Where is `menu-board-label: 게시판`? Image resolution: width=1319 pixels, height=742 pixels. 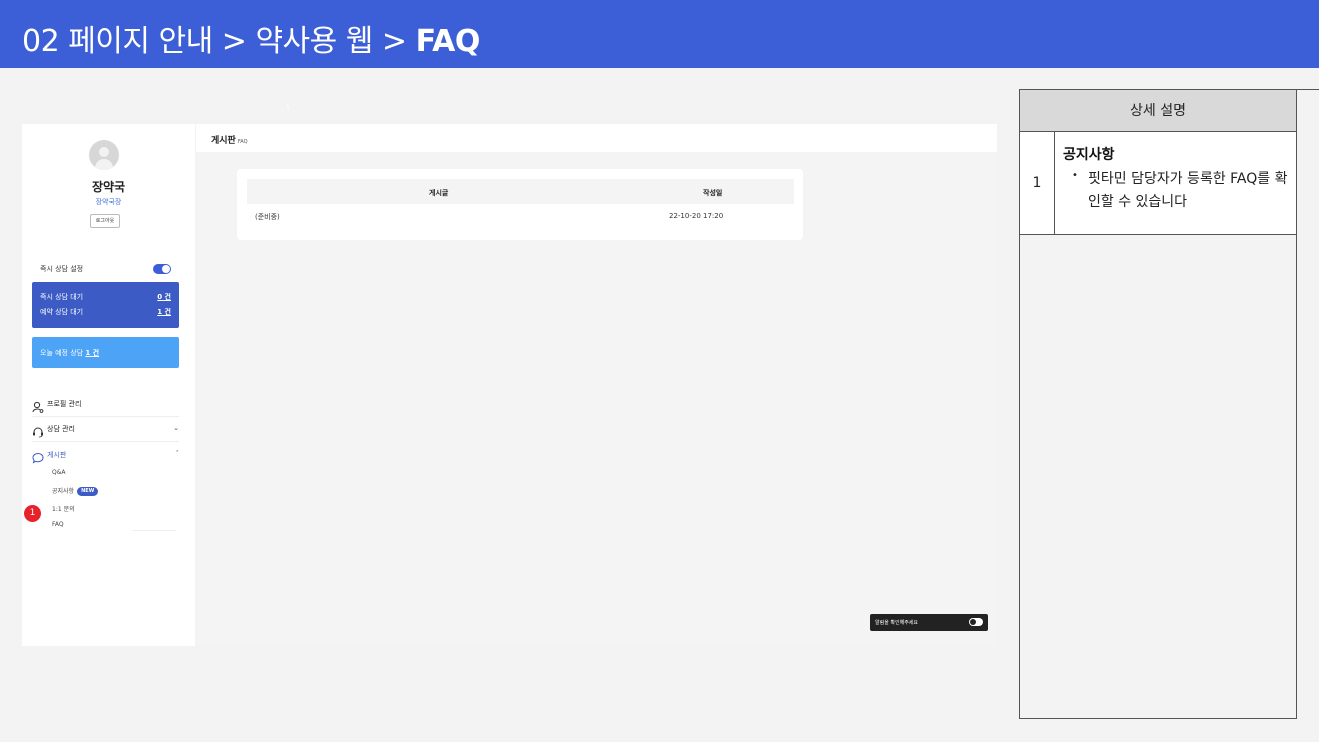
menu-board-label: 게시판 is located at coordinates (57, 455).